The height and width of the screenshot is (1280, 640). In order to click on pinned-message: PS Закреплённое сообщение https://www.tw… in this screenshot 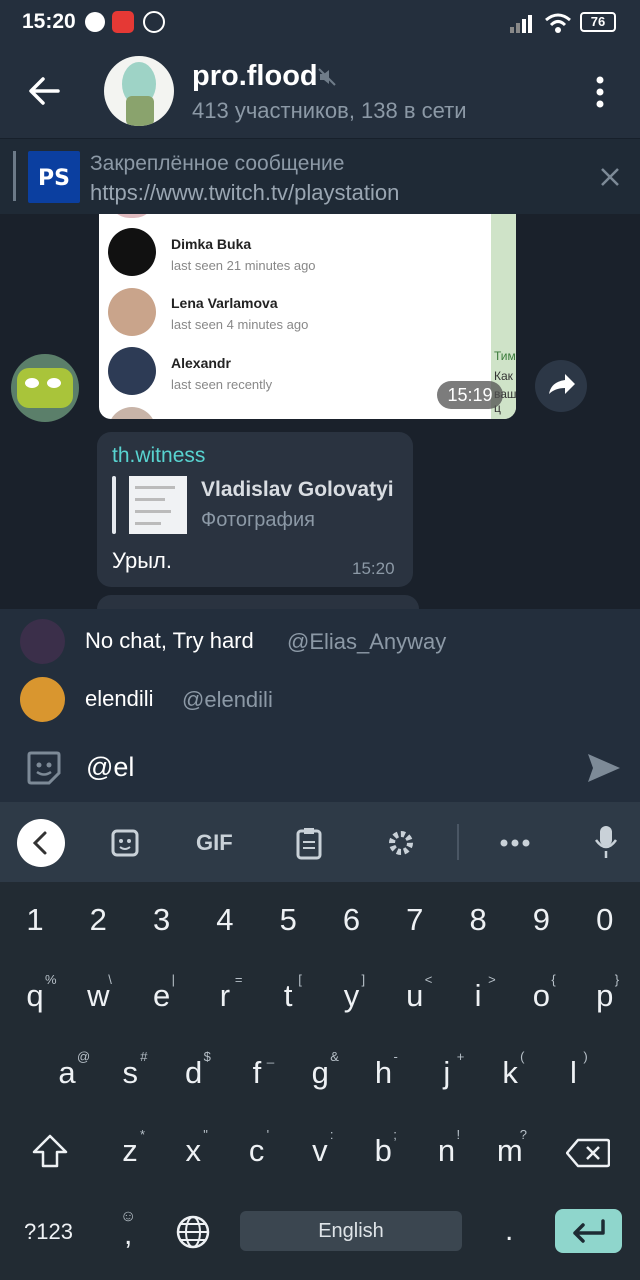, I will do `click(320, 176)`.